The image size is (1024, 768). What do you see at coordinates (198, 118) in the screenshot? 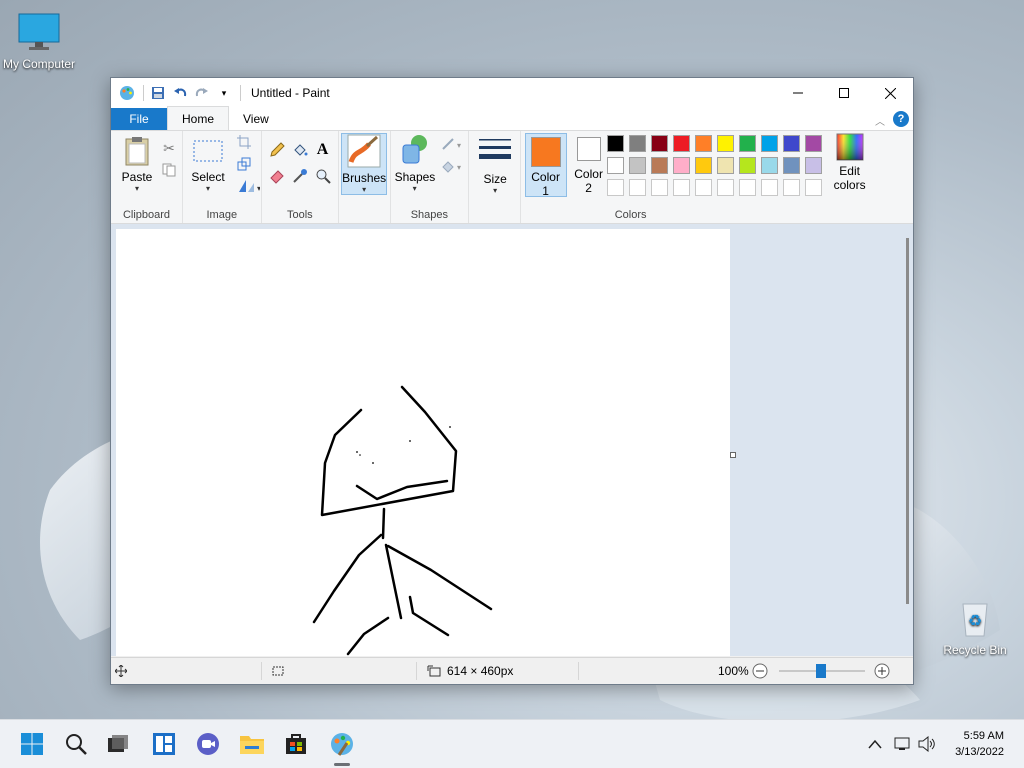
I see `tab-home: Home` at bounding box center [198, 118].